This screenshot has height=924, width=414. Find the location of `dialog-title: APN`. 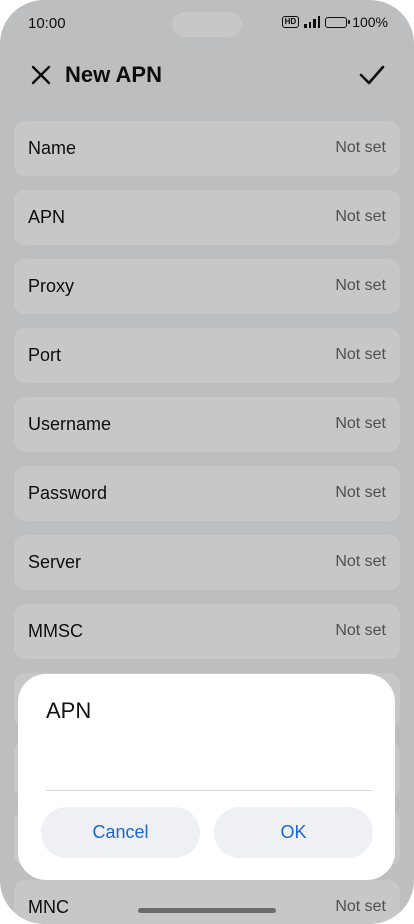

dialog-title: APN is located at coordinates (69, 710).